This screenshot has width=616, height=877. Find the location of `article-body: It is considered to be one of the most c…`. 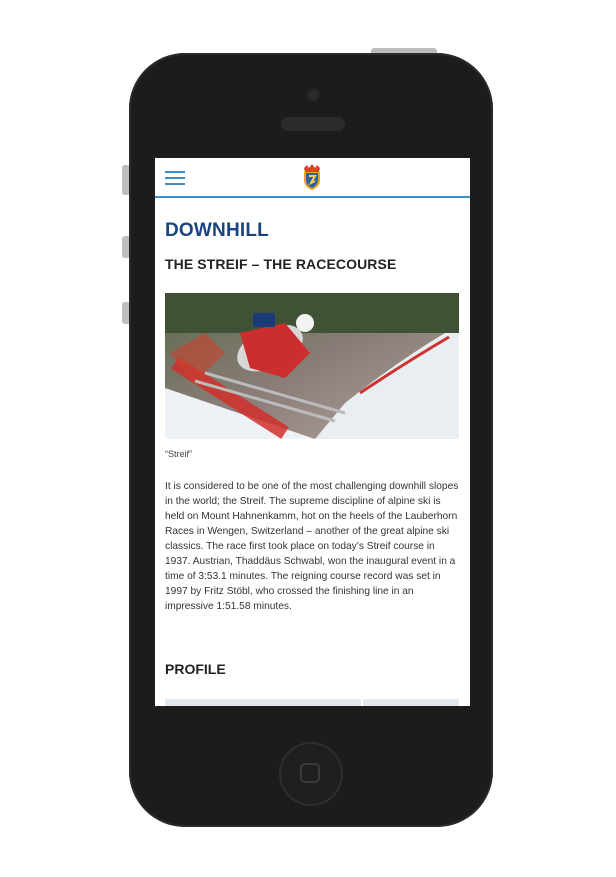

article-body: It is considered to be one of the most c… is located at coordinates (312, 546).